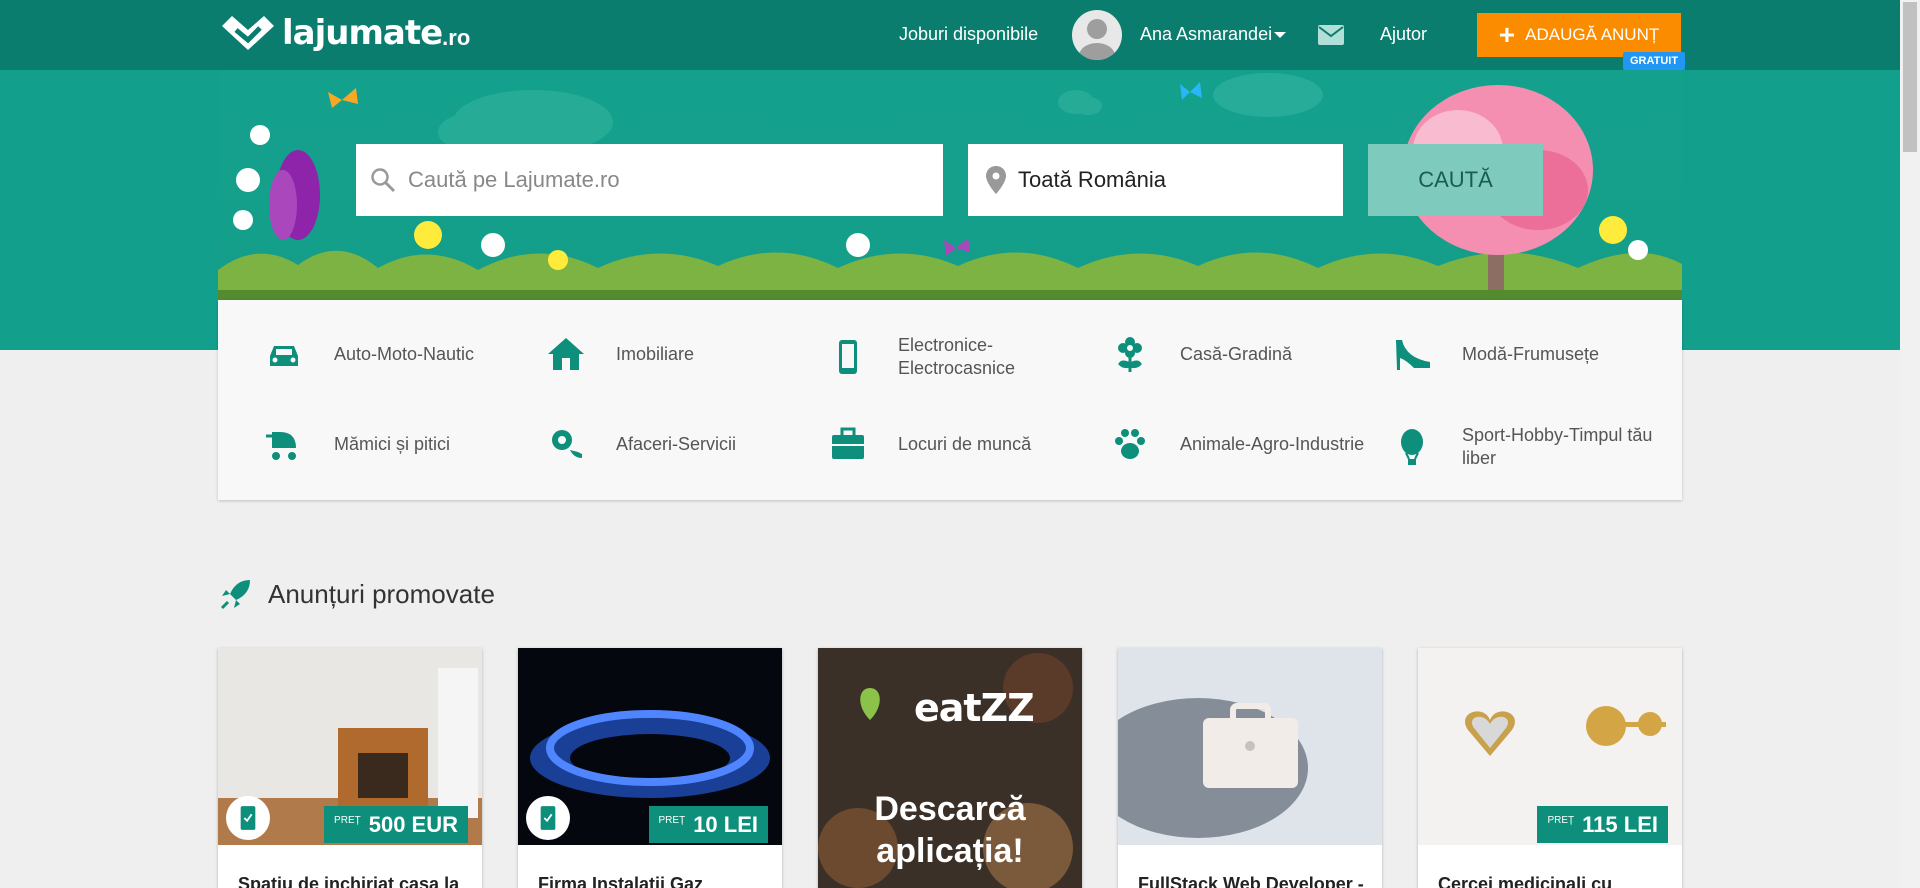 The width and height of the screenshot is (1920, 888). What do you see at coordinates (957, 356) in the screenshot?
I see `category-label: Electronice-Electrocasnice` at bounding box center [957, 356].